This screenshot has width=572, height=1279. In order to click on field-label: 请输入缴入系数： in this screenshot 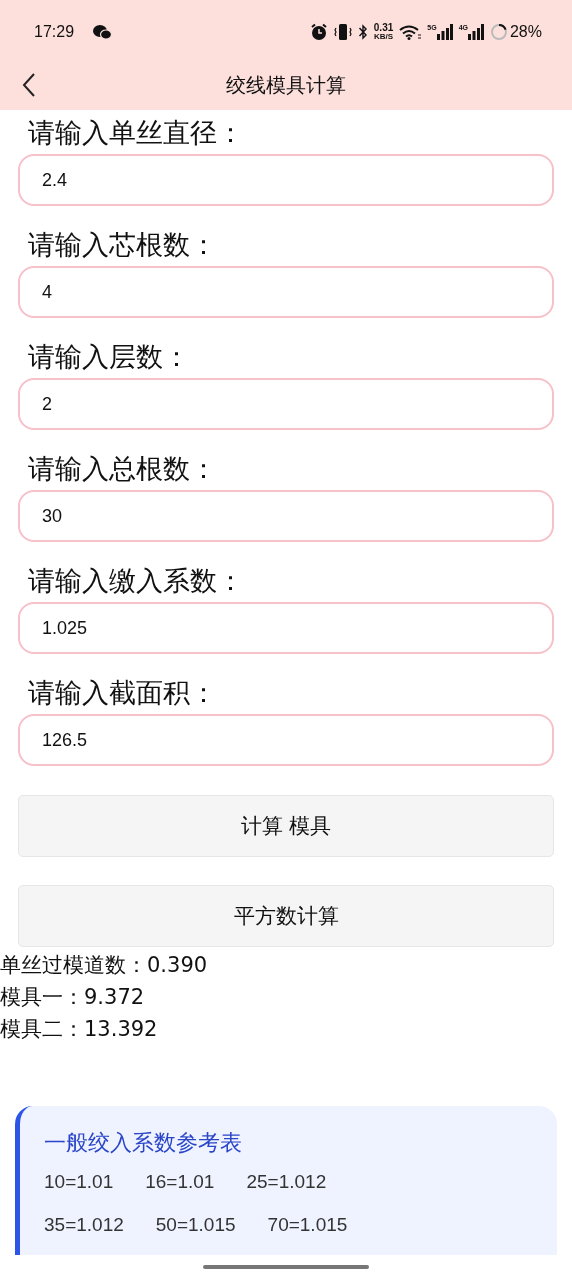, I will do `click(136, 581)`.